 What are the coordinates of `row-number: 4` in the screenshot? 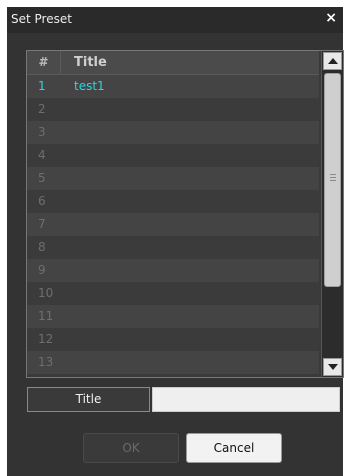 It's located at (42, 155).